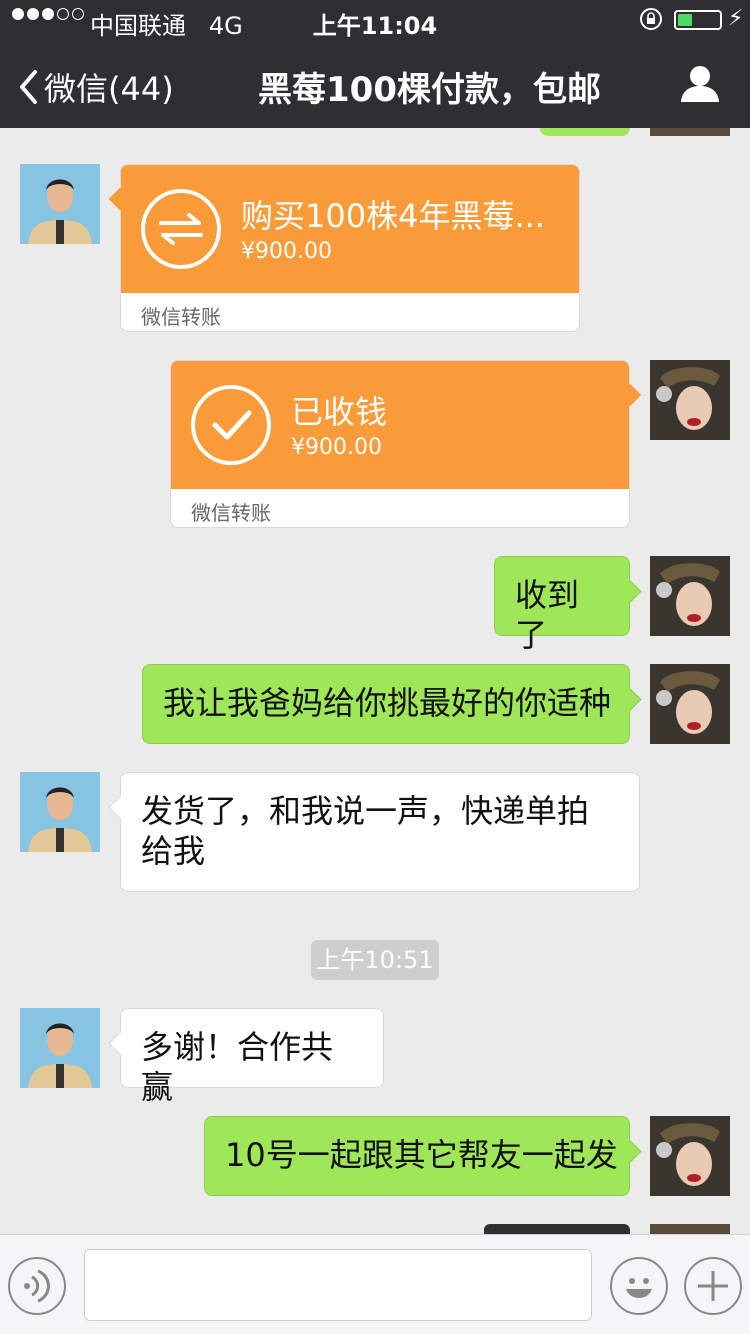  I want to click on message-bubble-self: 收到了, so click(562, 605).